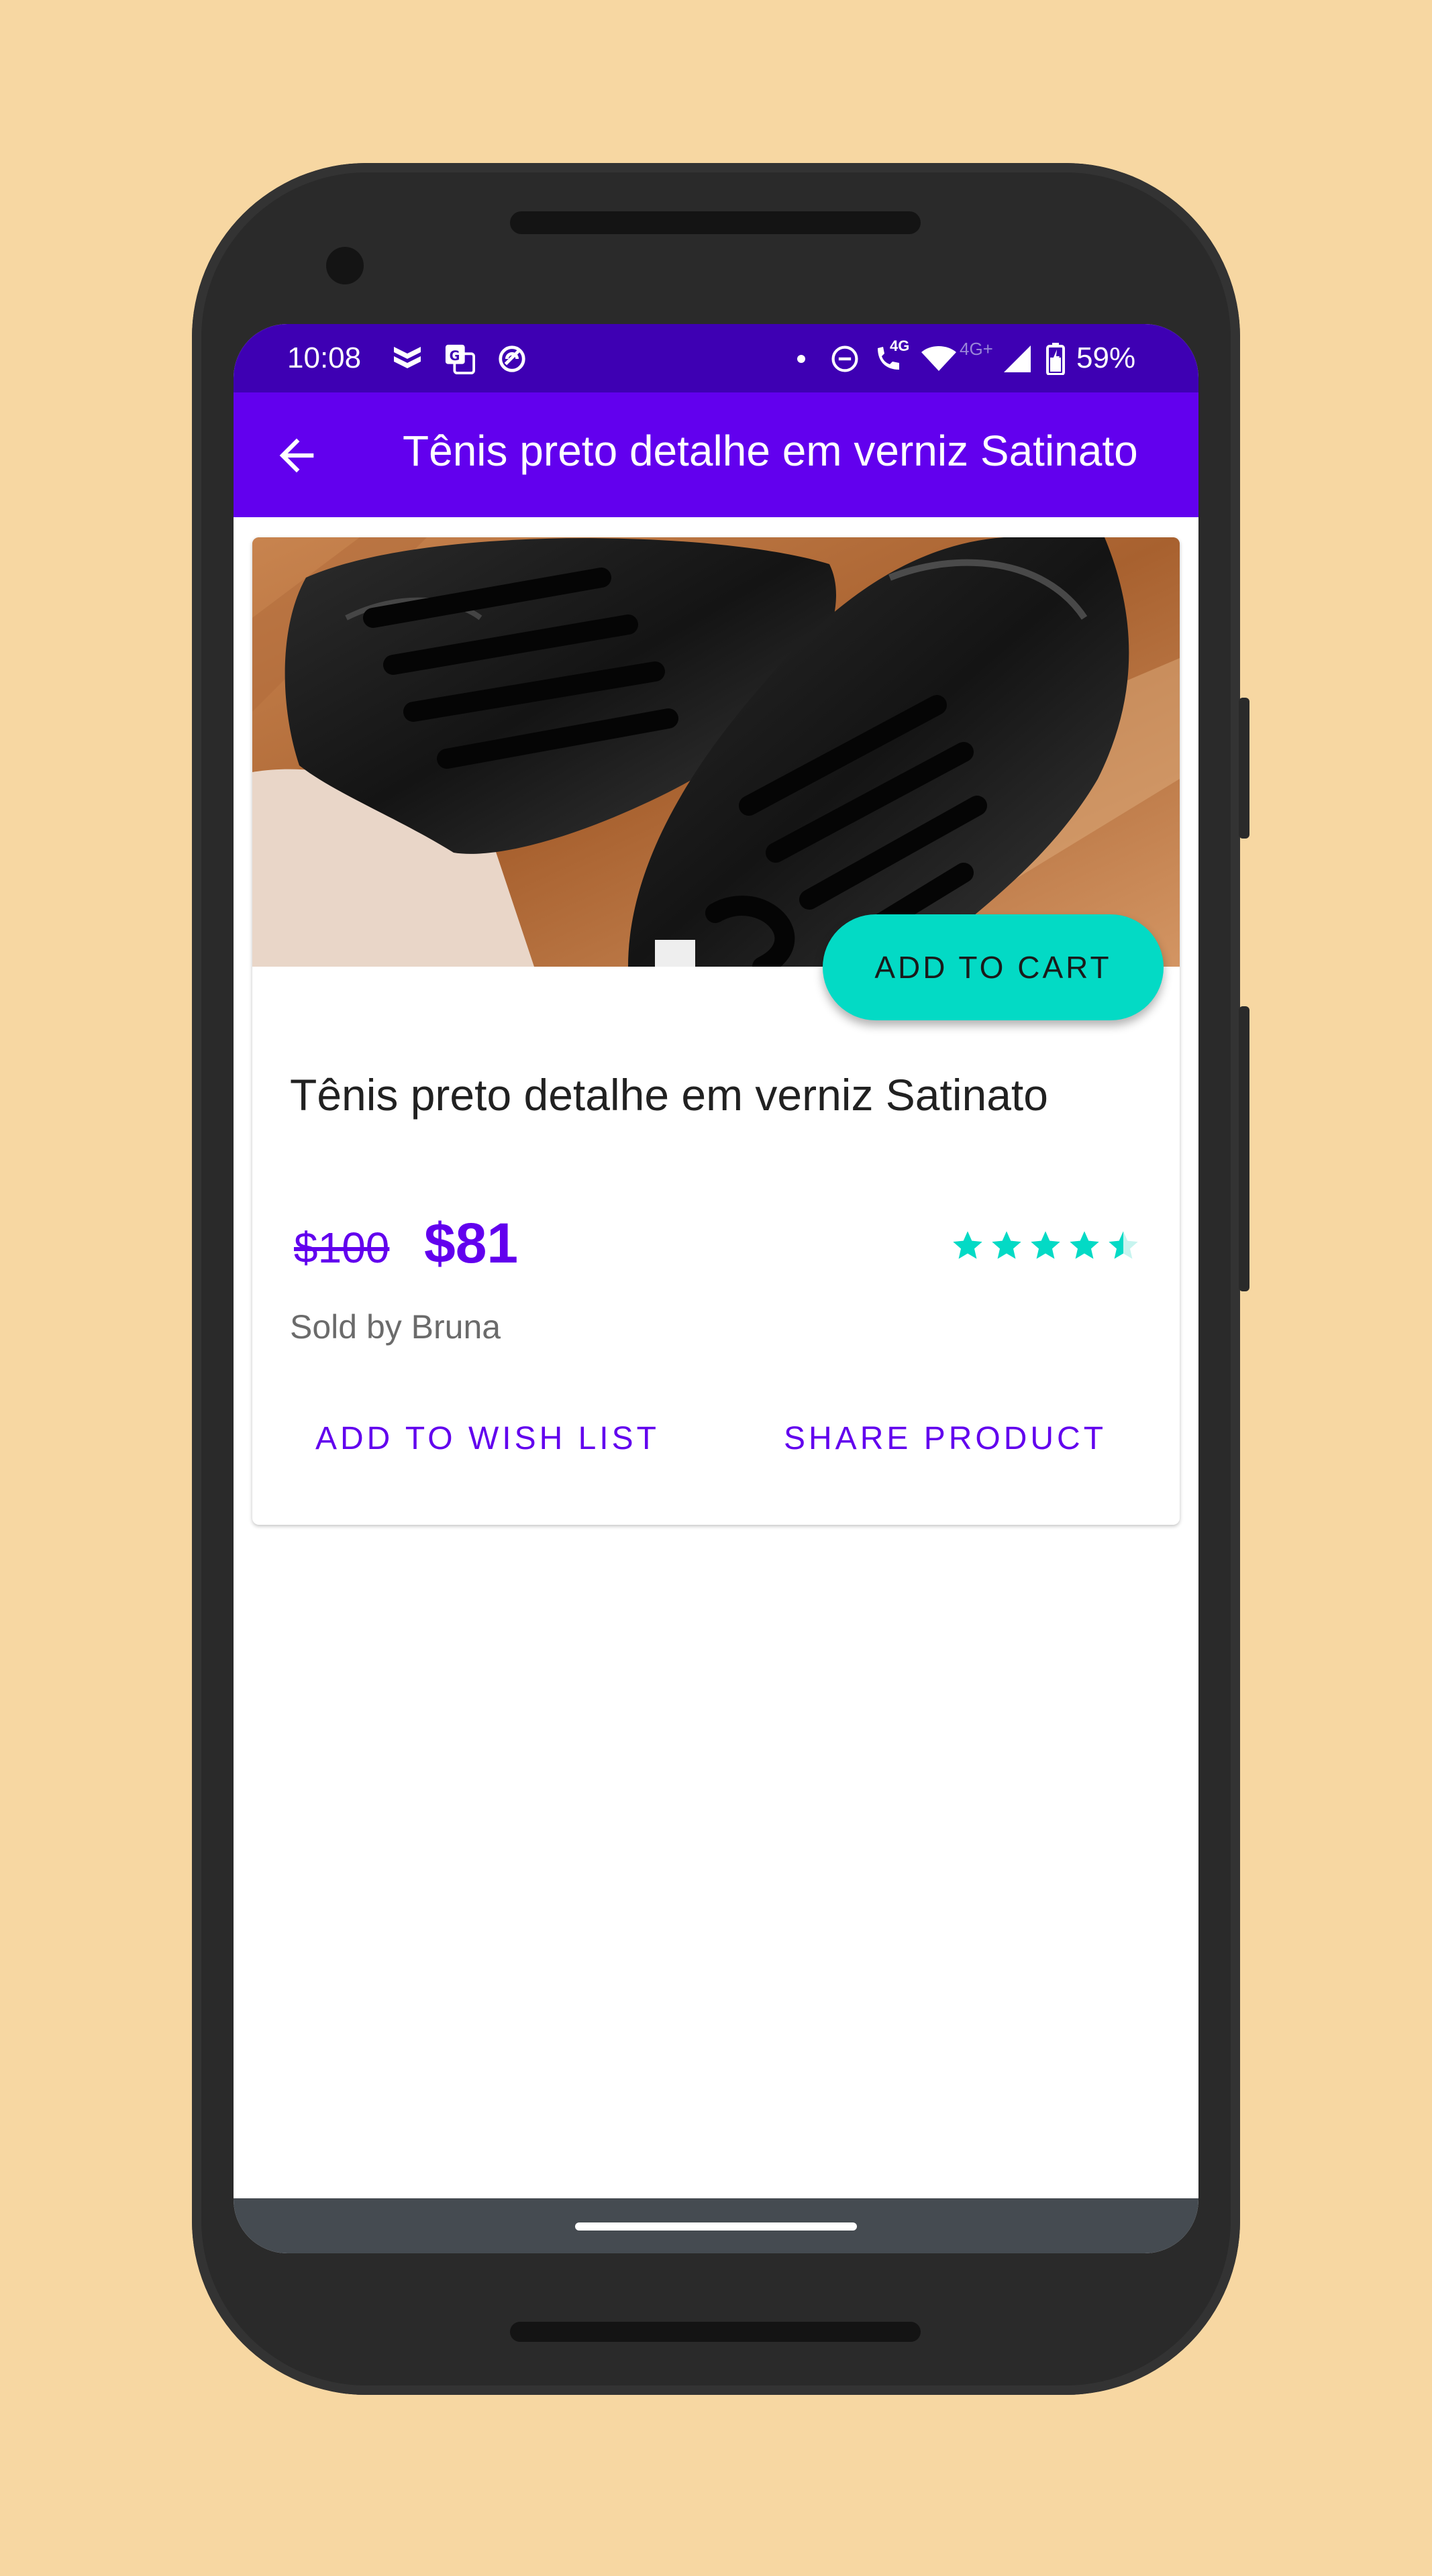  Describe the element at coordinates (716, 752) in the screenshot. I see `product-image` at that location.